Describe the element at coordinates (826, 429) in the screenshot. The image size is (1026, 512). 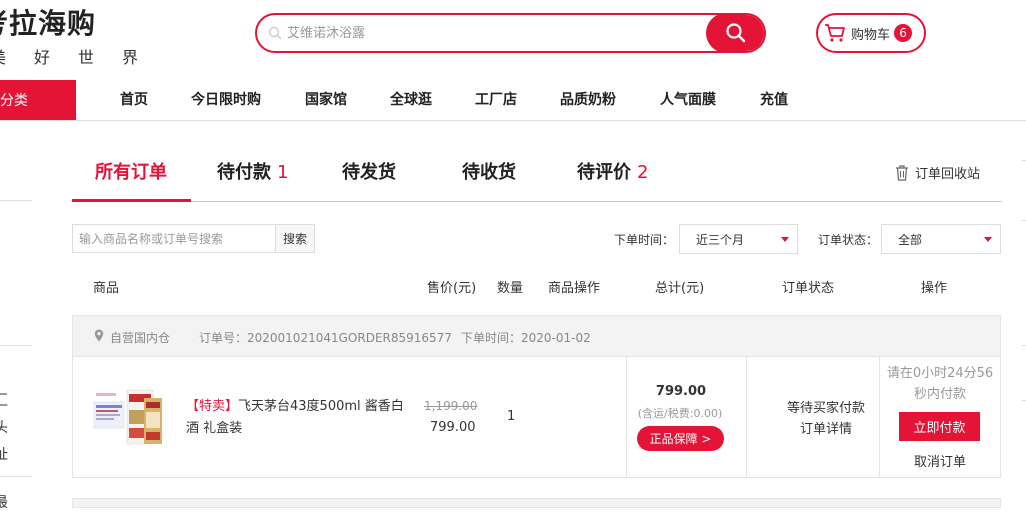
I see `order-detail-link: 订单详情` at that location.